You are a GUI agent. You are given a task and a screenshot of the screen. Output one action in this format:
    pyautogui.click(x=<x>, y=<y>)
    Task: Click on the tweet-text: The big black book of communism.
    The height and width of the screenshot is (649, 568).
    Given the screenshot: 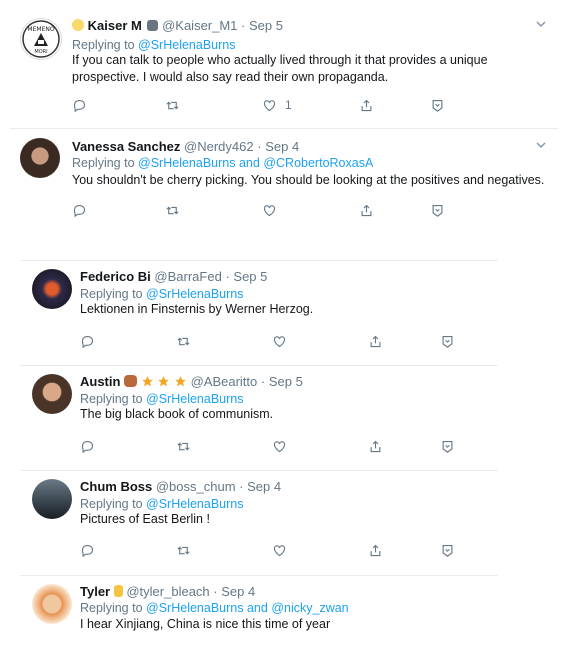 What is the action you would take?
    pyautogui.click(x=177, y=414)
    